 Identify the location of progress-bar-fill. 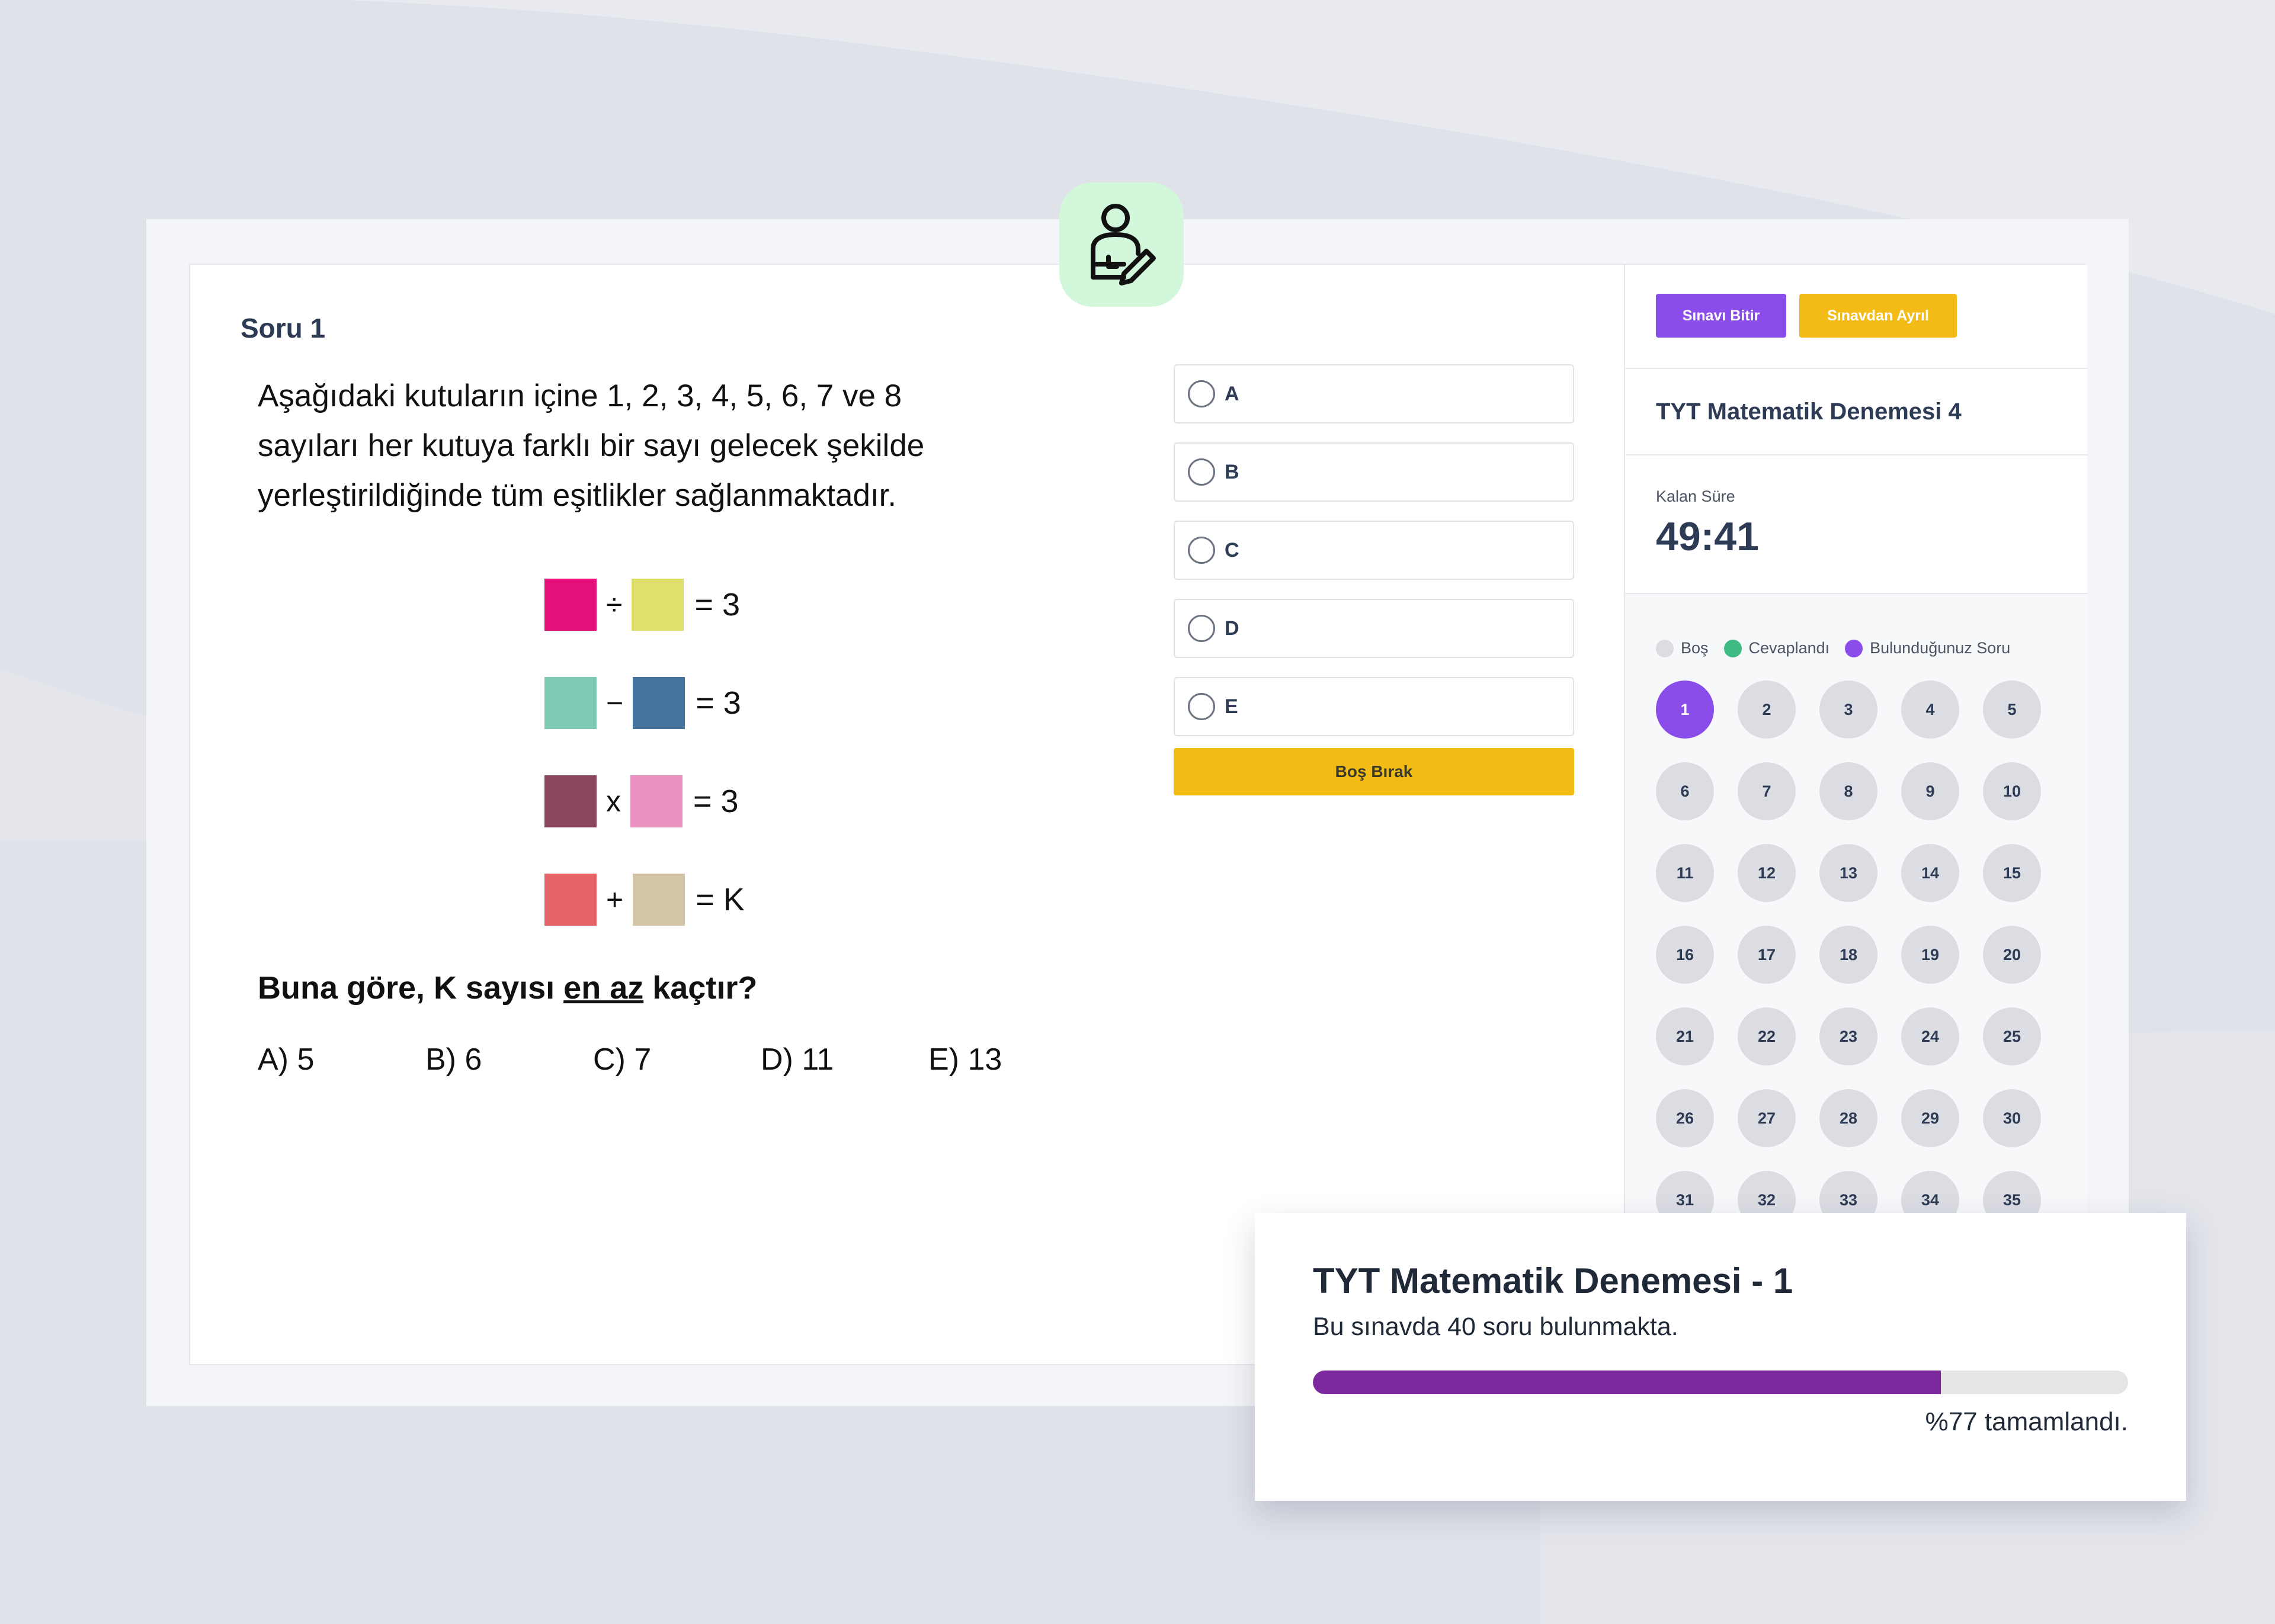
(1627, 1382).